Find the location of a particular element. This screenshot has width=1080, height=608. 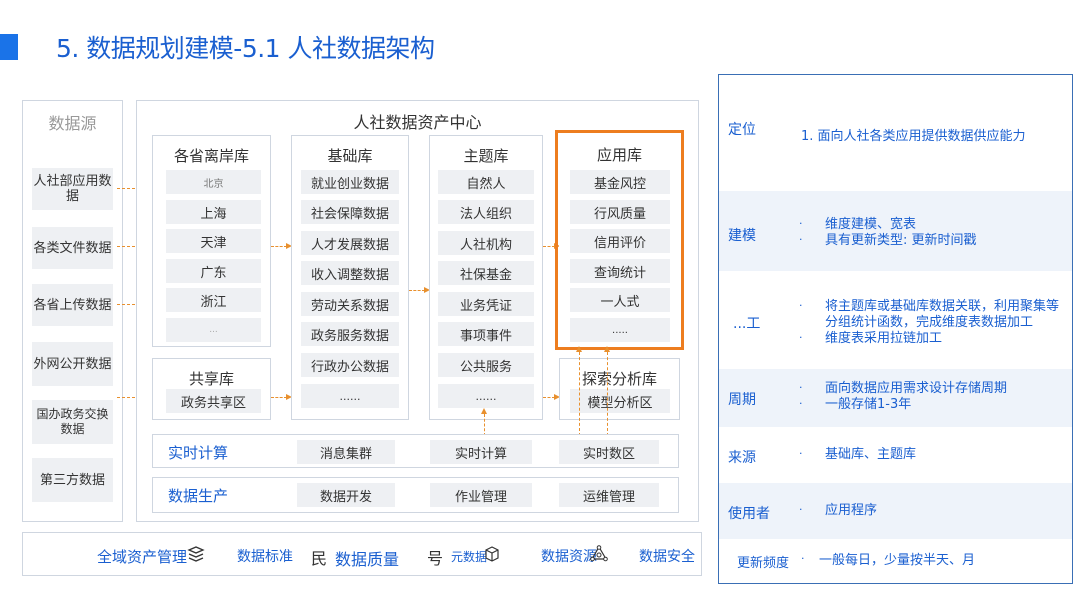

production-label: 数据生产 is located at coordinates (198, 496).